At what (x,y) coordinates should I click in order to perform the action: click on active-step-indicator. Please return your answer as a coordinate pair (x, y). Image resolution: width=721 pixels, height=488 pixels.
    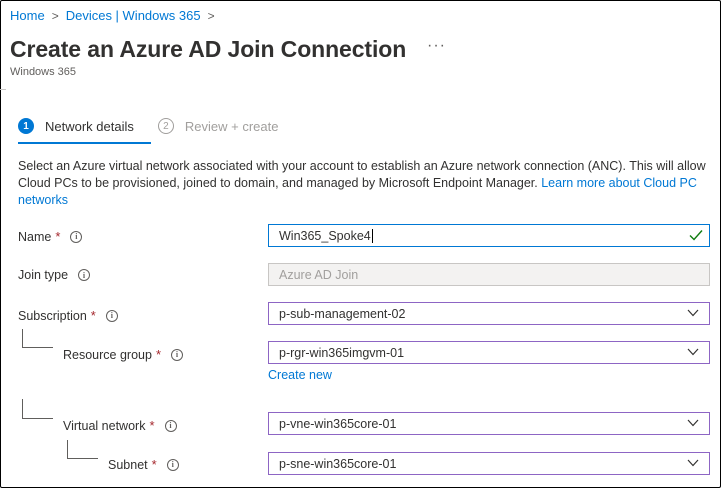
    Looking at the image, I should click on (84, 143).